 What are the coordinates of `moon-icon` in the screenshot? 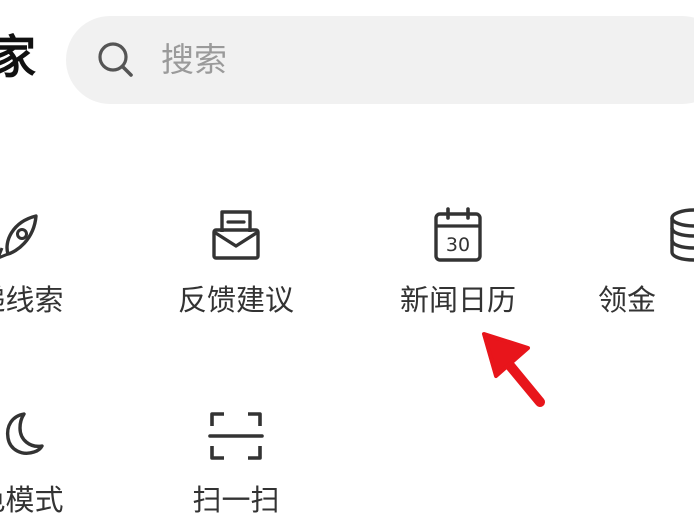 It's located at (25, 436).